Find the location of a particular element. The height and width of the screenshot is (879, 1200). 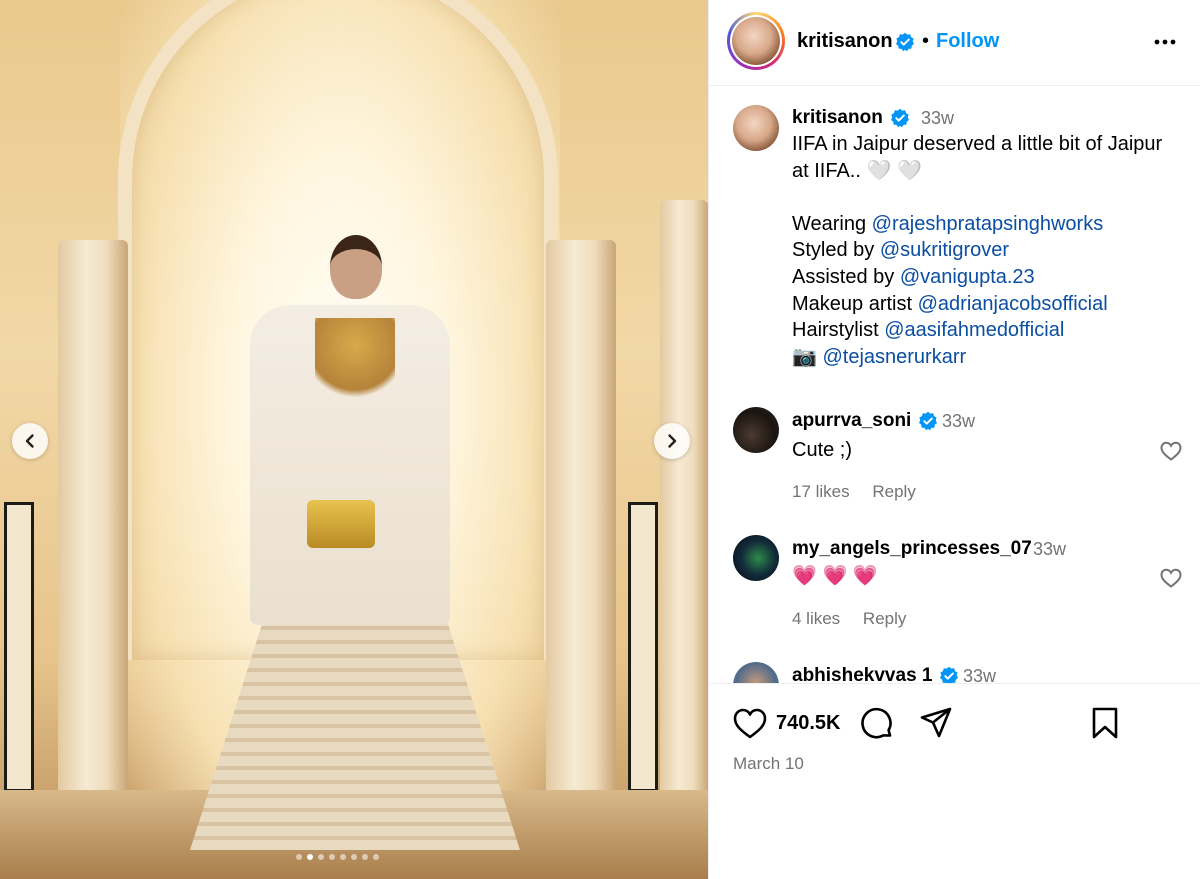

post-author-username: kritisanon is located at coordinates (845, 41).